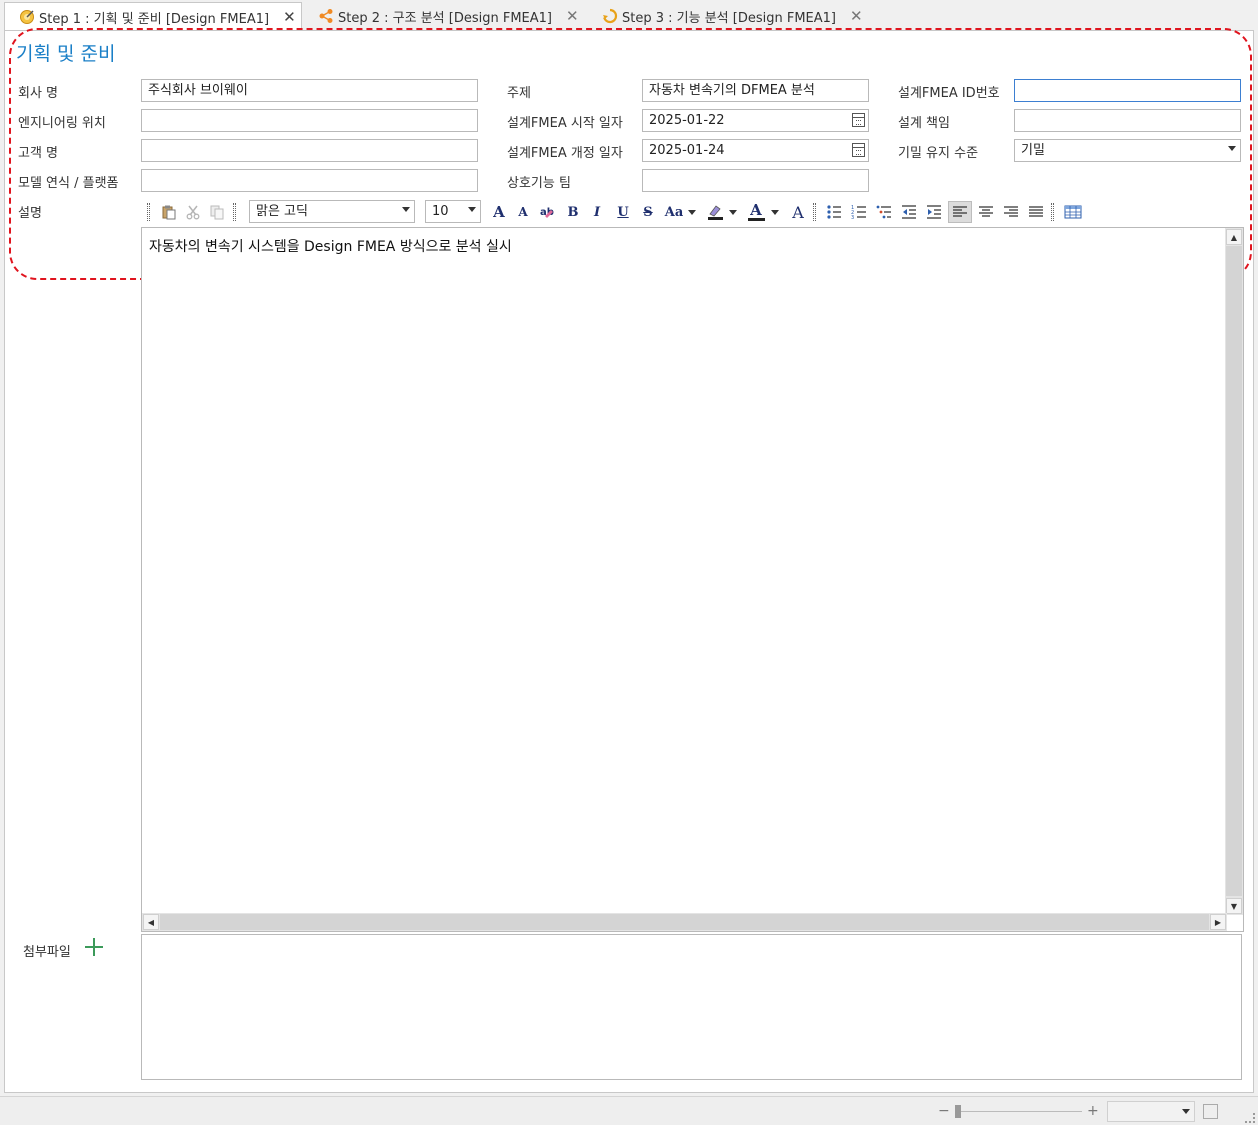 The image size is (1258, 1125). What do you see at coordinates (282, 211) in the screenshot?
I see `font-name-value: 맑은 고딕` at bounding box center [282, 211].